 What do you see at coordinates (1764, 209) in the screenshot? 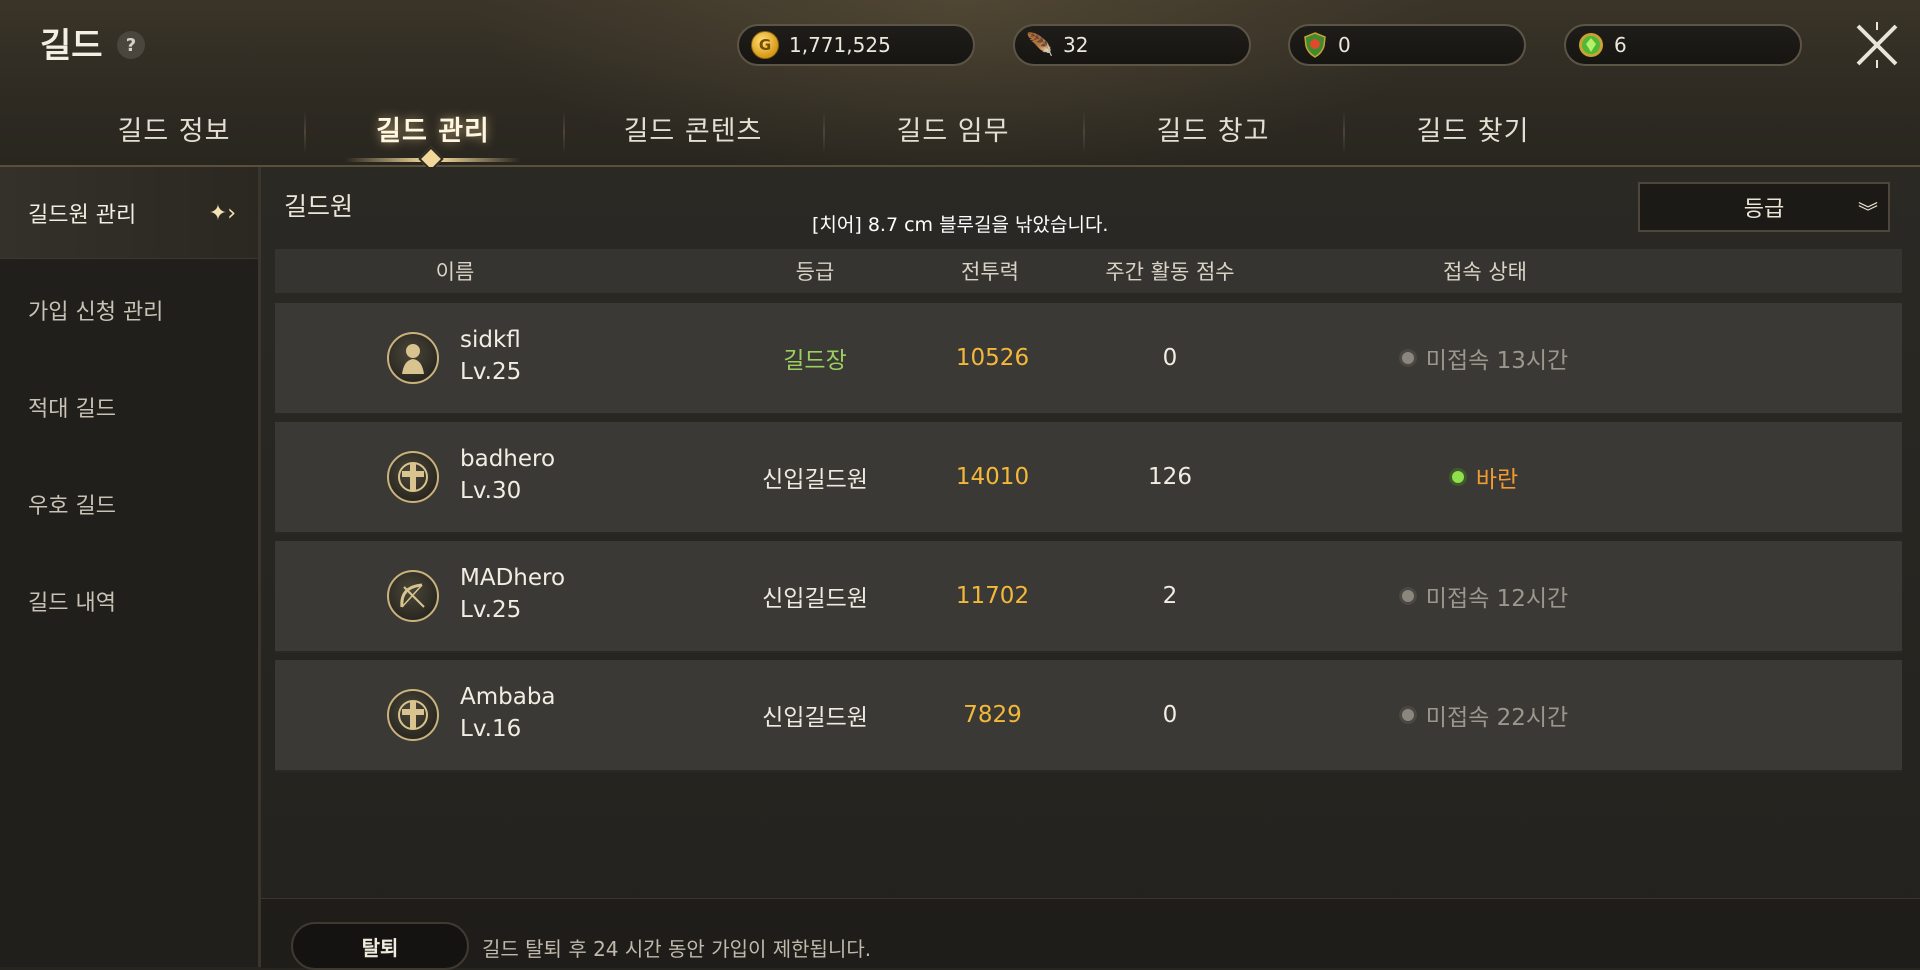
I see `sort-dropdown-value: 등급` at bounding box center [1764, 209].